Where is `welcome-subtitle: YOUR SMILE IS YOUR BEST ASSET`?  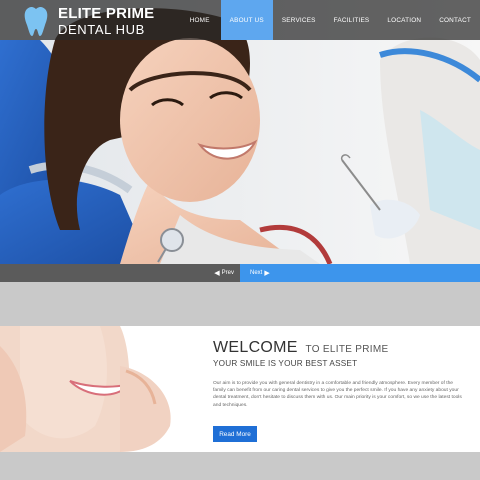 welcome-subtitle: YOUR SMILE IS YOUR BEST ASSET is located at coordinates (285, 363).